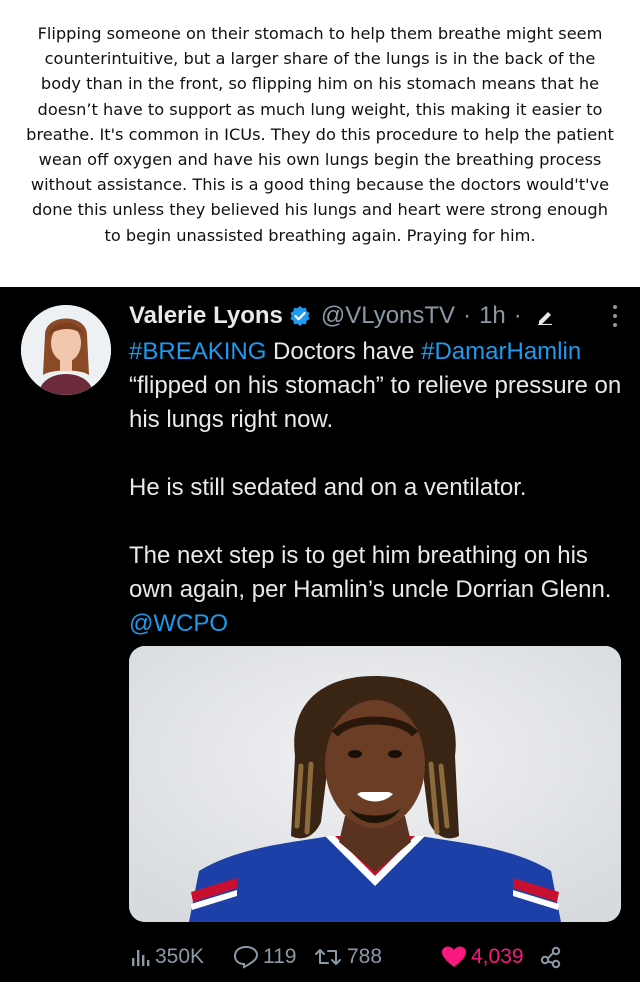  I want to click on views-stat: 350K, so click(181, 957).